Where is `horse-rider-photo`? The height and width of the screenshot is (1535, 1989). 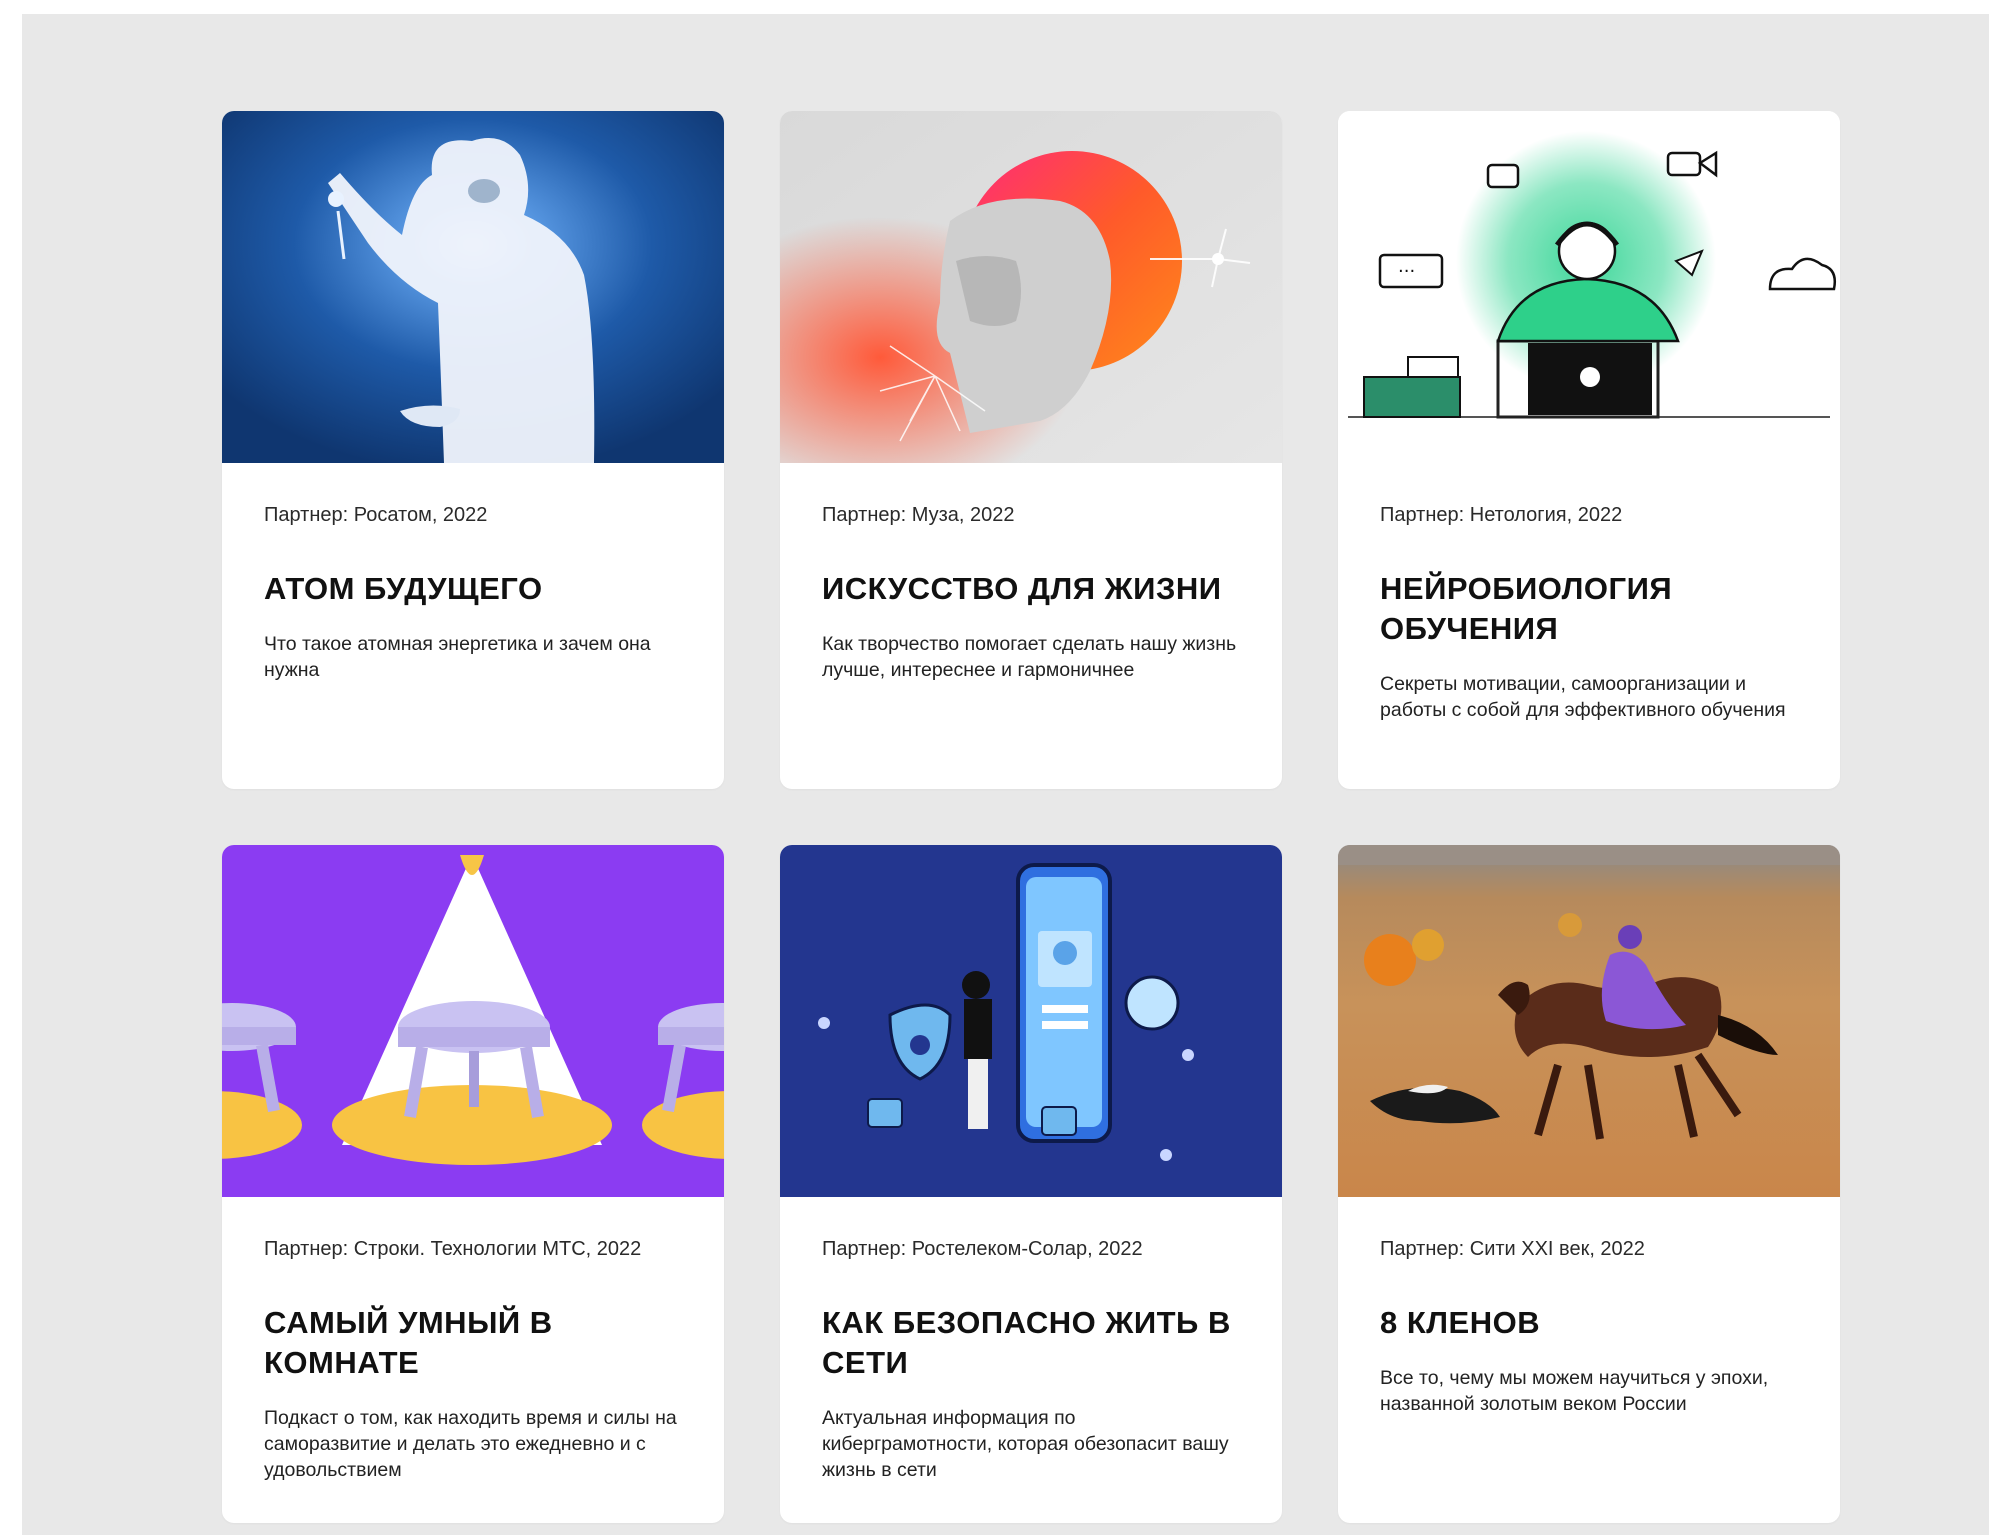 horse-rider-photo is located at coordinates (1589, 1021).